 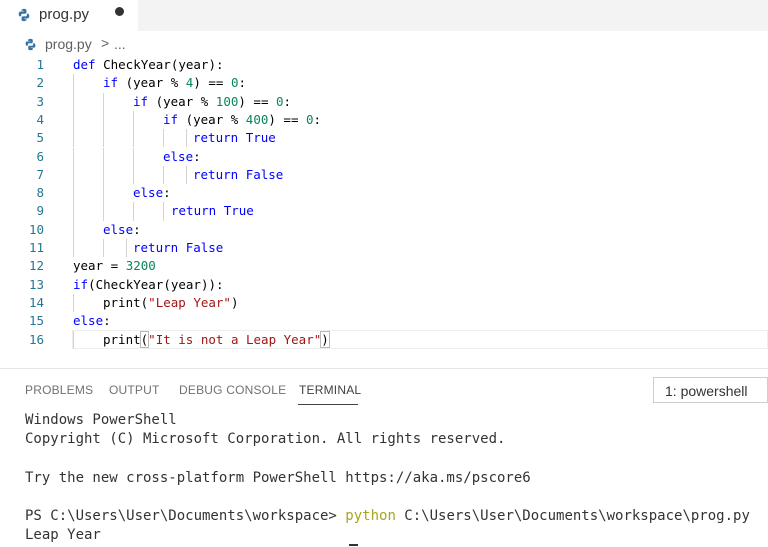 I want to click on unsaved-dot-icon, so click(x=119, y=11).